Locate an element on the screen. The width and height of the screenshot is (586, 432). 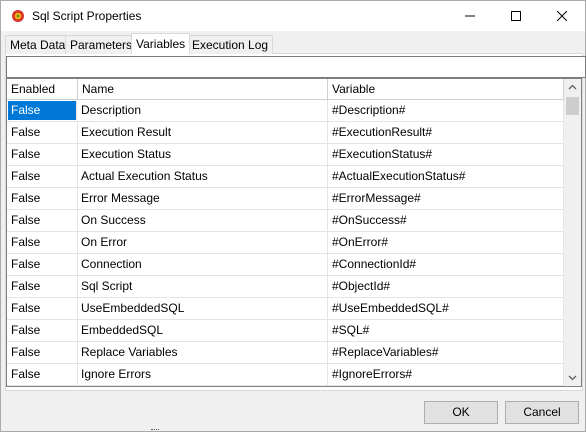
variable-cell: #OnSuccess# is located at coordinates (446, 220).